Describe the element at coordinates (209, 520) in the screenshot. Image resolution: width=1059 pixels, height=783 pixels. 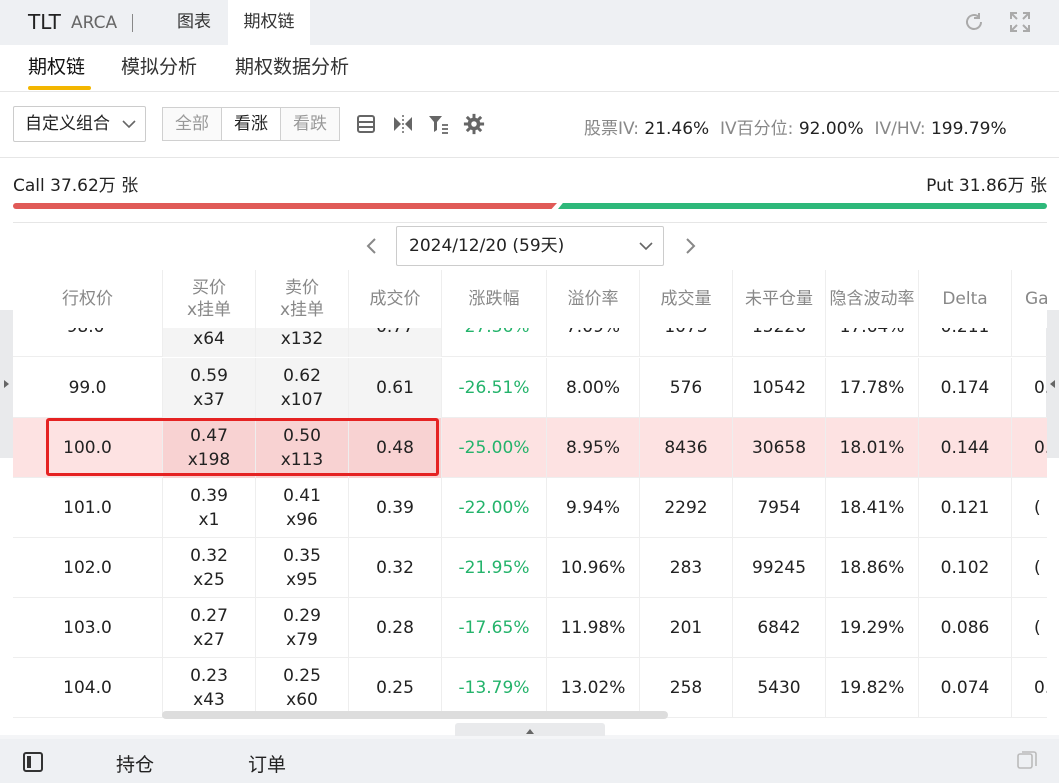
I see `bid-size: x1` at that location.